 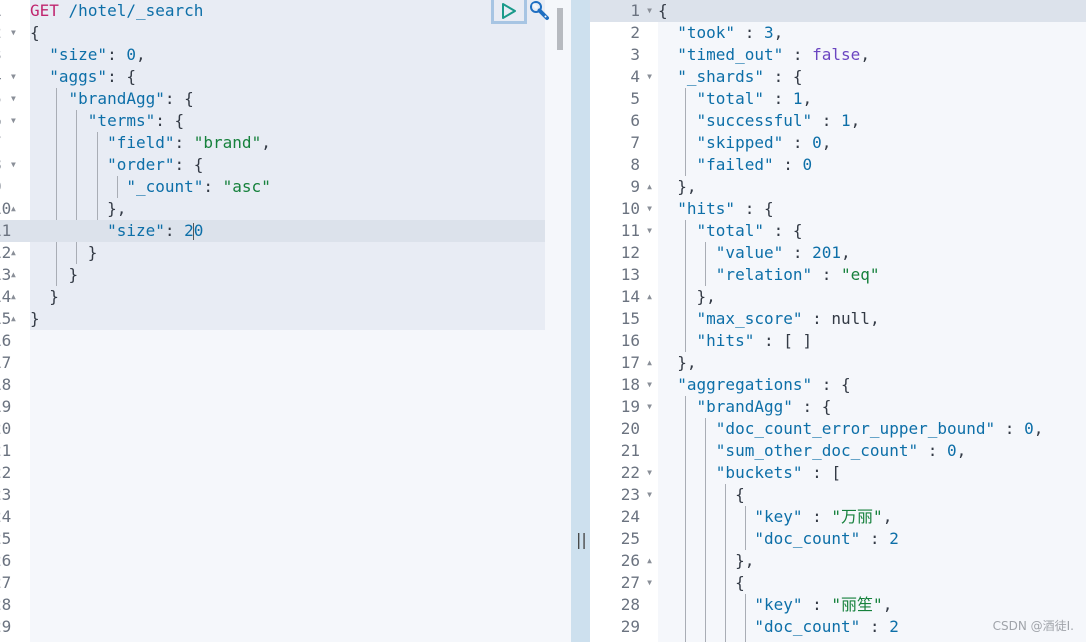 What do you see at coordinates (136, 10) in the screenshot?
I see `request-path: /hotel/_search` at bounding box center [136, 10].